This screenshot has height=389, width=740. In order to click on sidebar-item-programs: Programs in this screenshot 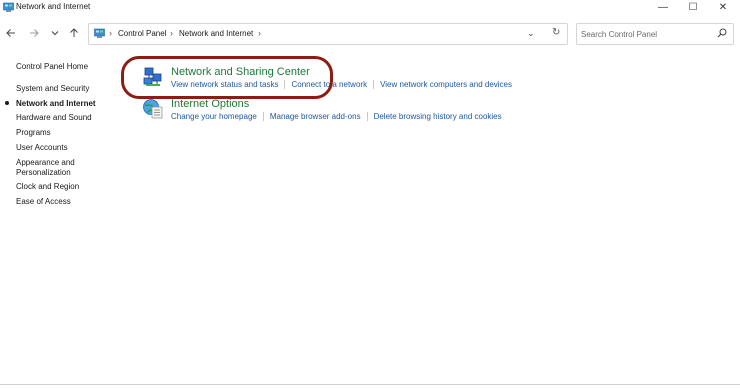, I will do `click(33, 133)`.